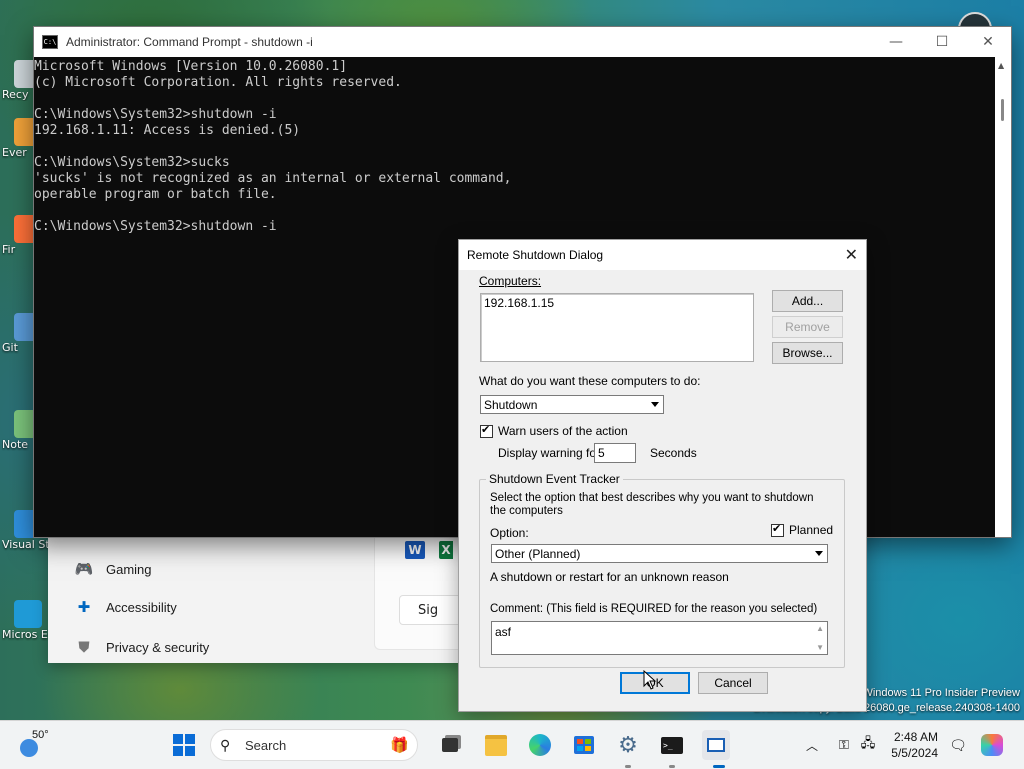  What do you see at coordinates (615, 453) in the screenshot?
I see `warning-seconds-input: 5` at bounding box center [615, 453].